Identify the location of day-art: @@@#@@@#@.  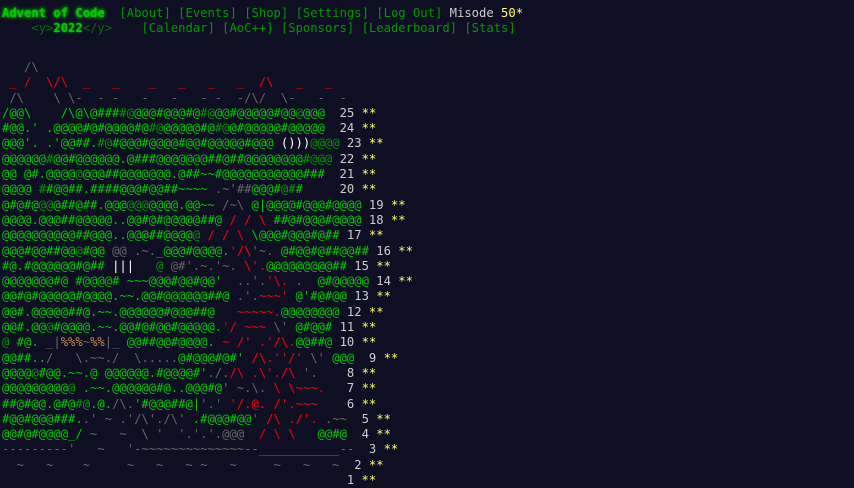
(167, 112).